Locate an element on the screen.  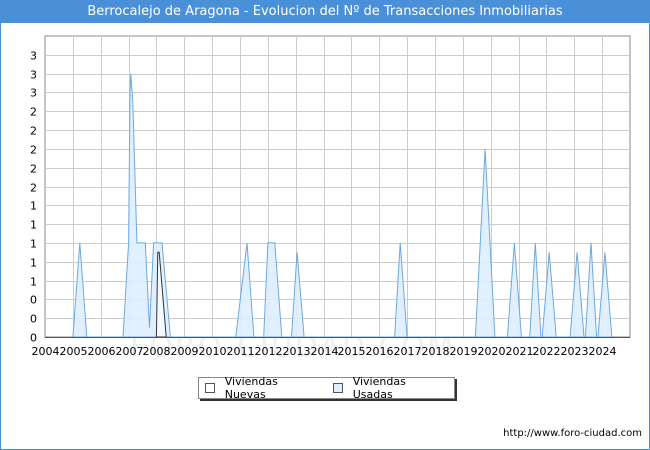
x-tick-label: 2018 is located at coordinates (436, 351).